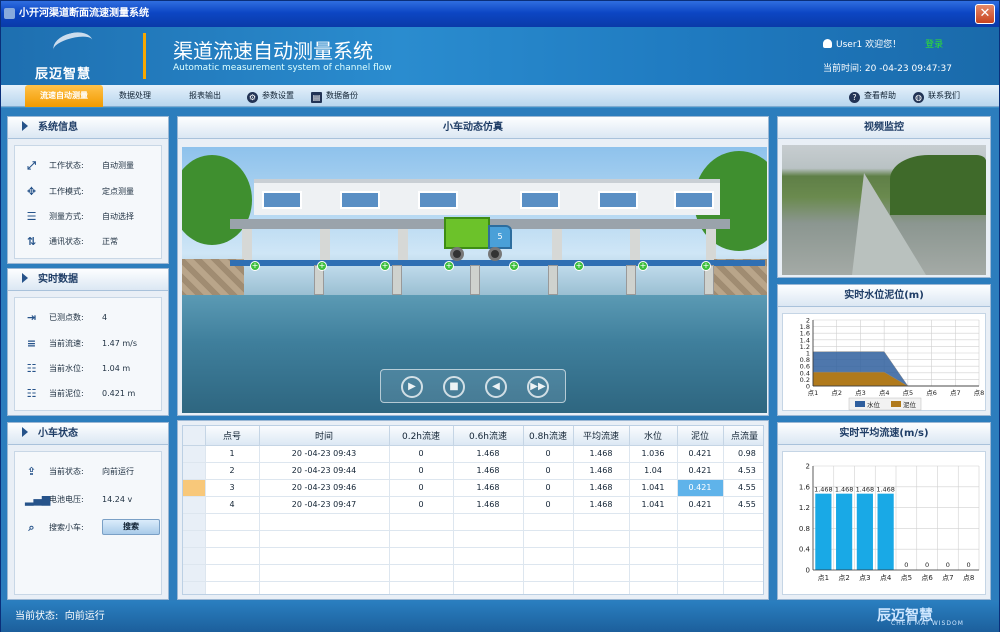 This screenshot has width=1000, height=632. What do you see at coordinates (487, 197) in the screenshot?
I see `station-building` at bounding box center [487, 197].